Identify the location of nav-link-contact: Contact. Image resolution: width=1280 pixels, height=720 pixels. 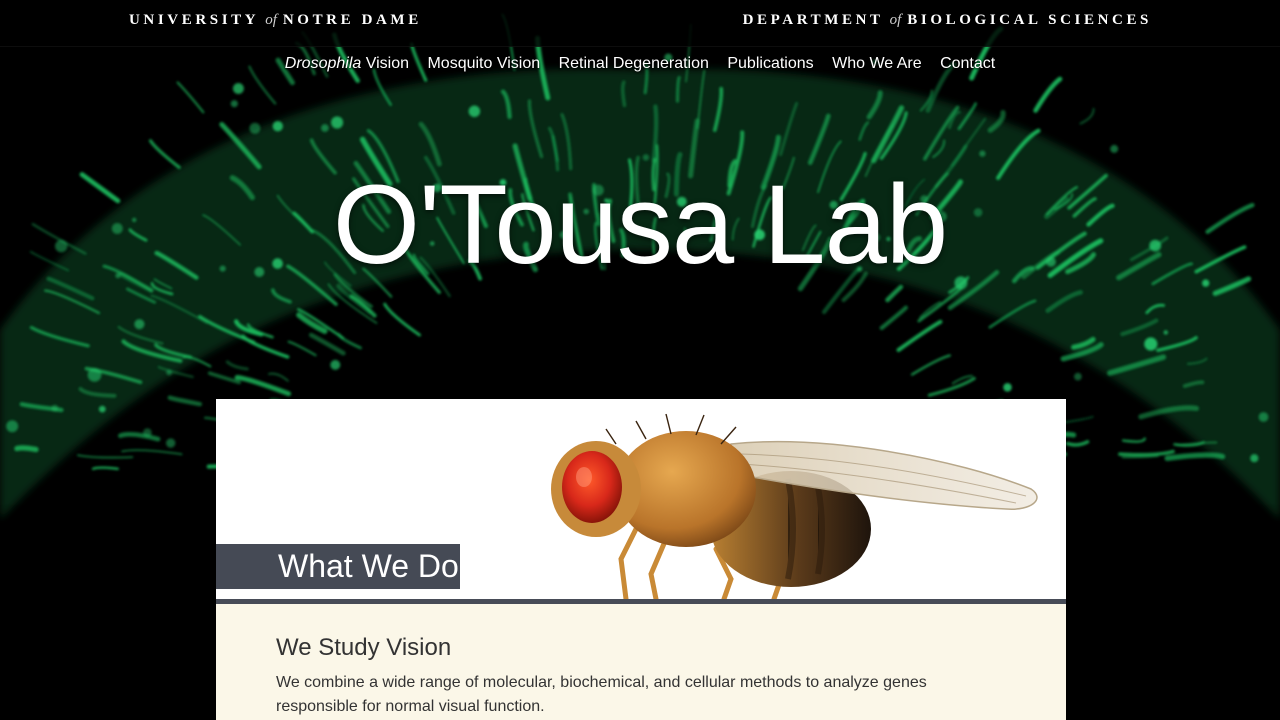
(967, 64).